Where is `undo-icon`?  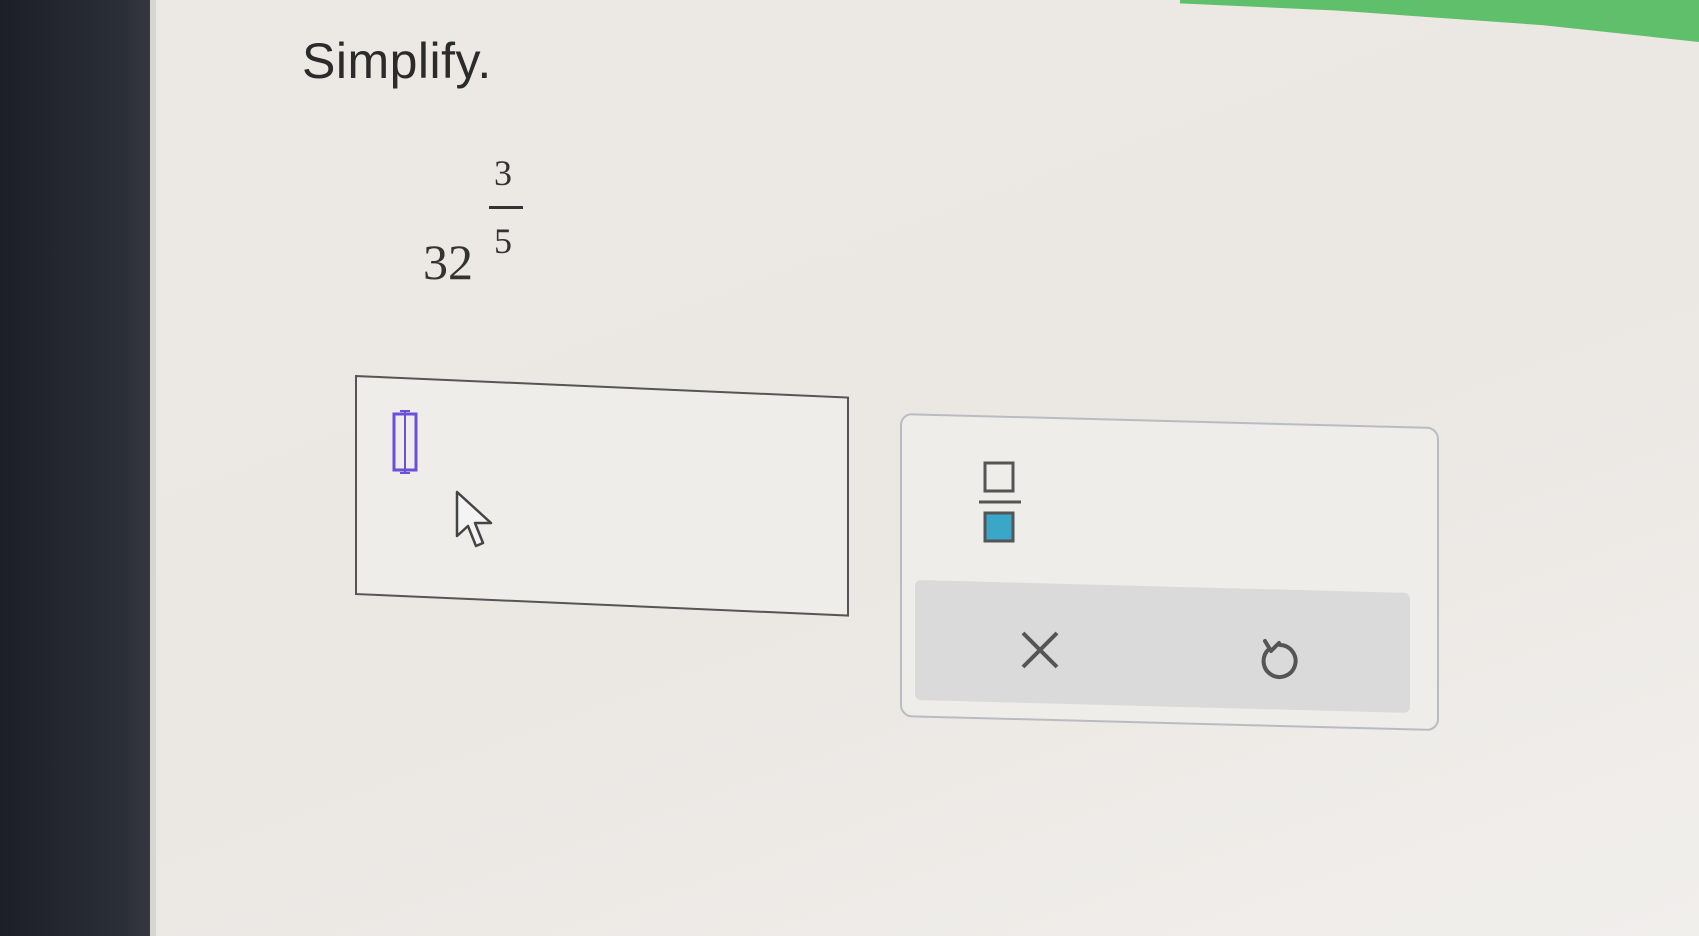
undo-icon is located at coordinates (1280, 660).